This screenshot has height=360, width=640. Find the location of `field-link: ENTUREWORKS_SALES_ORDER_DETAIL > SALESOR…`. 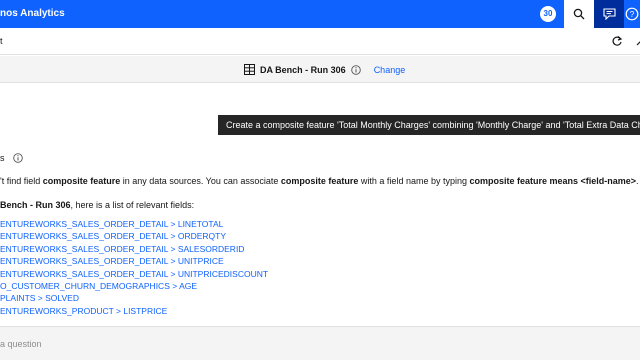

field-link: ENTUREWORKS_SALES_ORDER_DETAIL > SALESOR… is located at coordinates (134, 249).